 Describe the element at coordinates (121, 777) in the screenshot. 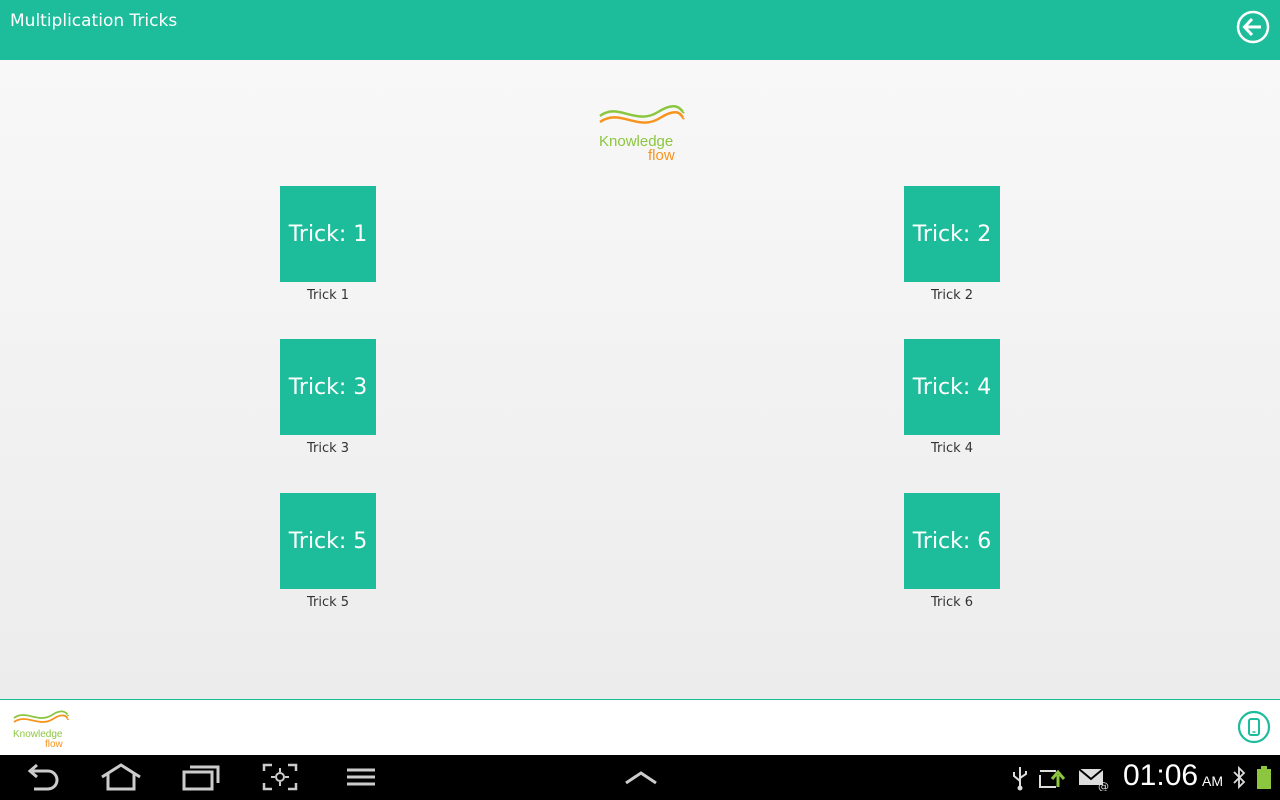

I see `home-icon` at that location.